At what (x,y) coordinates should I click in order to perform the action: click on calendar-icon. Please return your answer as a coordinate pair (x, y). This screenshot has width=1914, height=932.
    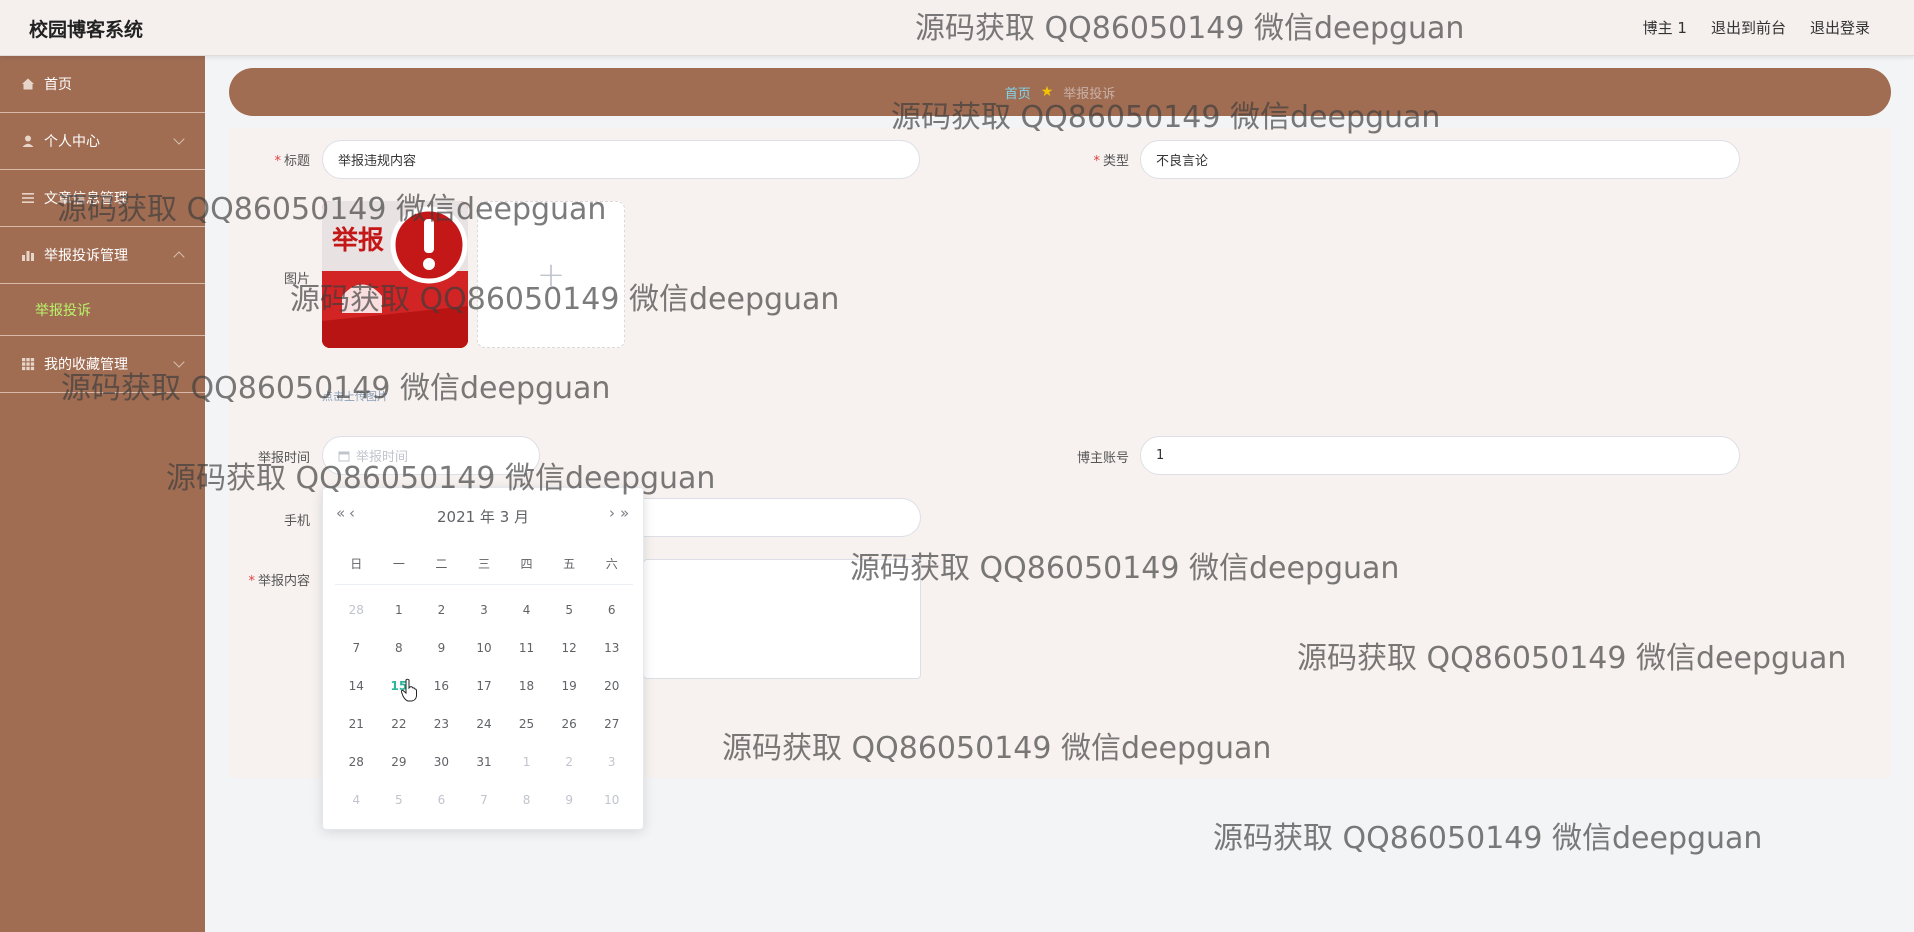
    Looking at the image, I should click on (344, 456).